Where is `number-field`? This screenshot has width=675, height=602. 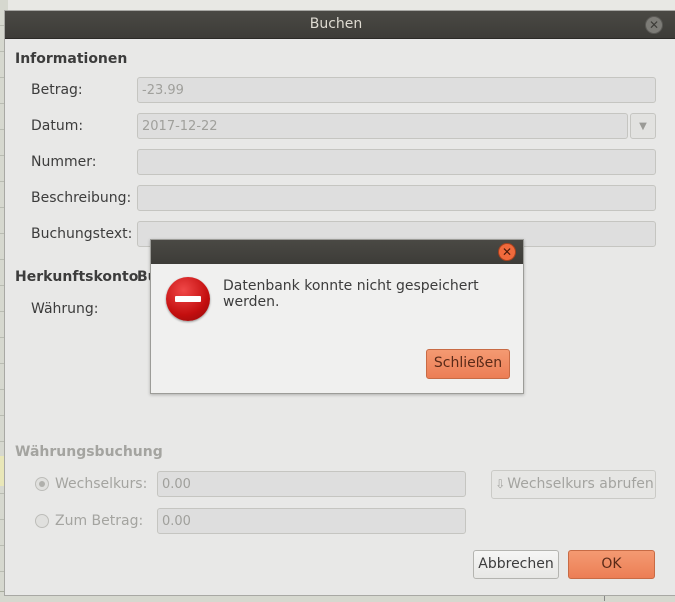
number-field is located at coordinates (396, 162).